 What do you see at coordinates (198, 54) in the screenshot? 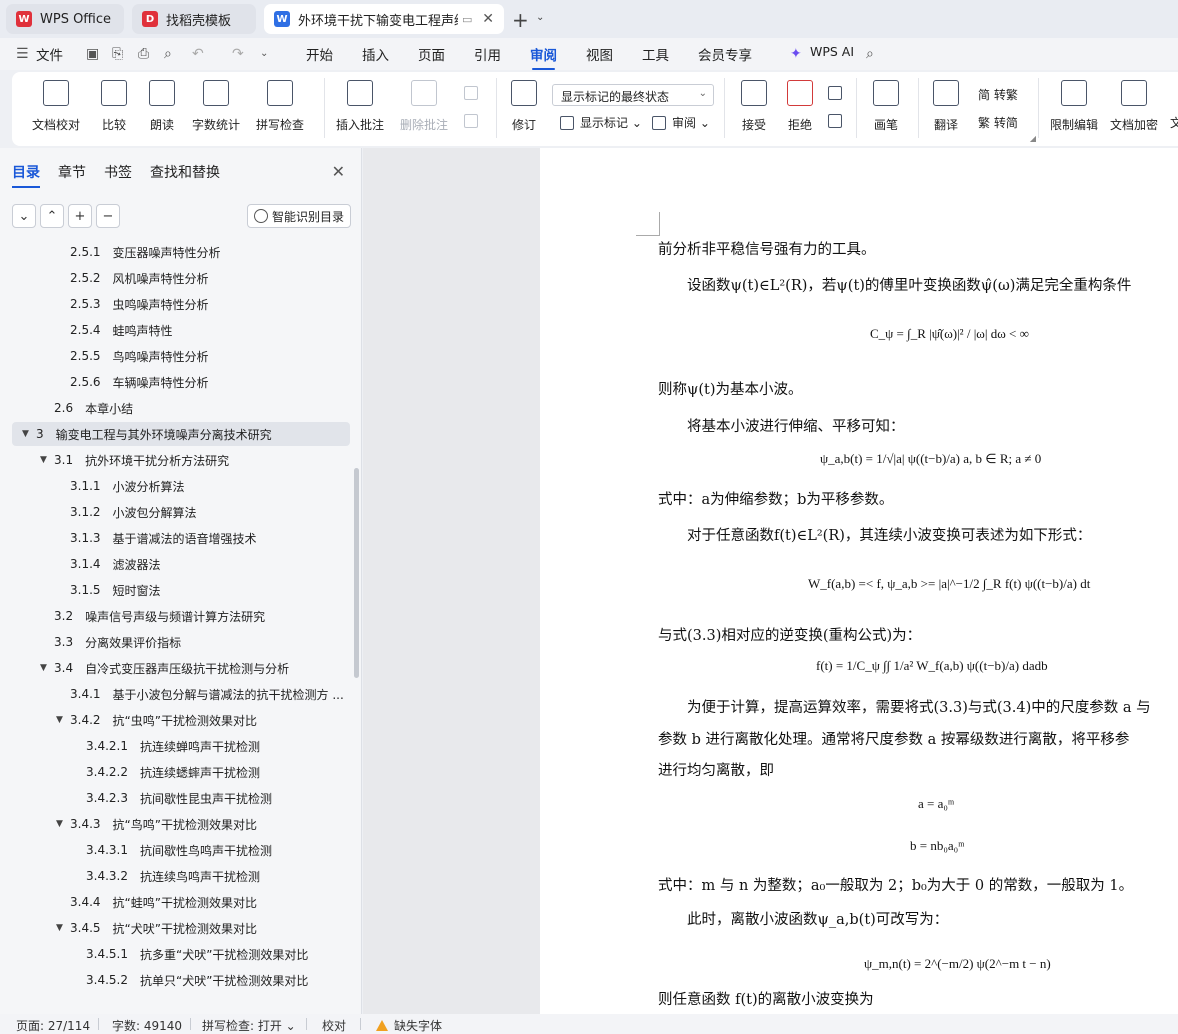
I see `undo-icon: ↶` at bounding box center [198, 54].